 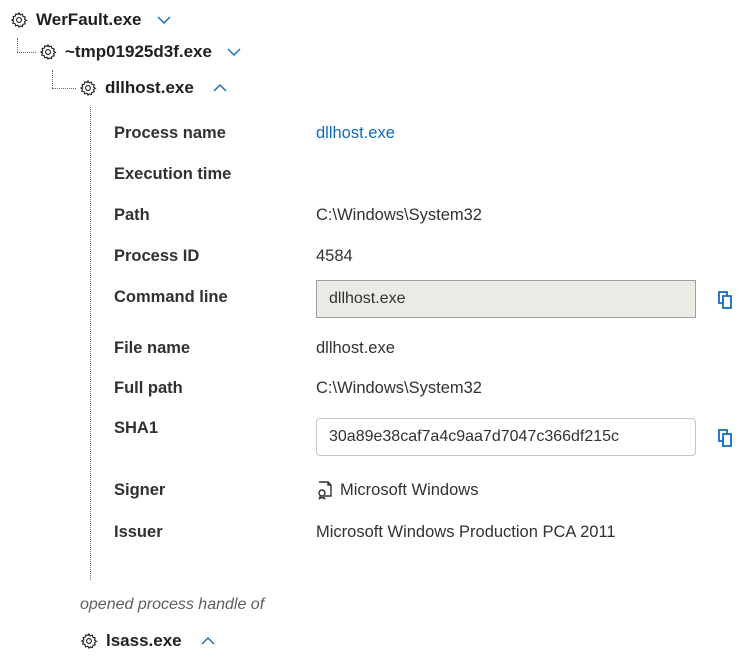 What do you see at coordinates (171, 297) in the screenshot?
I see `command-line-label: Command line` at bounding box center [171, 297].